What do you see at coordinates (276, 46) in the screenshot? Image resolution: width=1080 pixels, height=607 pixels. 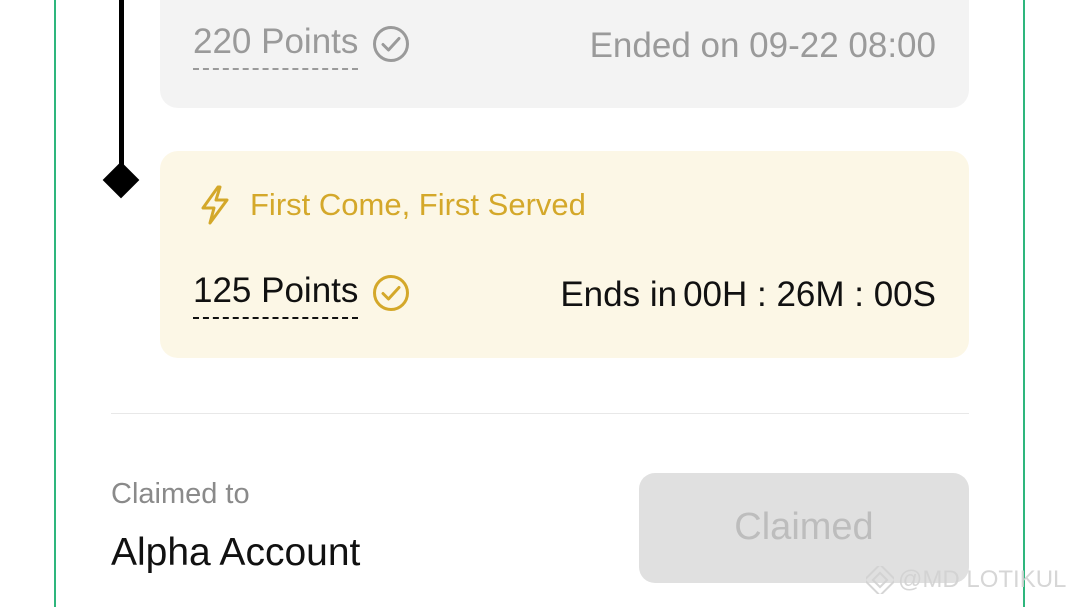 I see `past-points-value: 220 Points` at bounding box center [276, 46].